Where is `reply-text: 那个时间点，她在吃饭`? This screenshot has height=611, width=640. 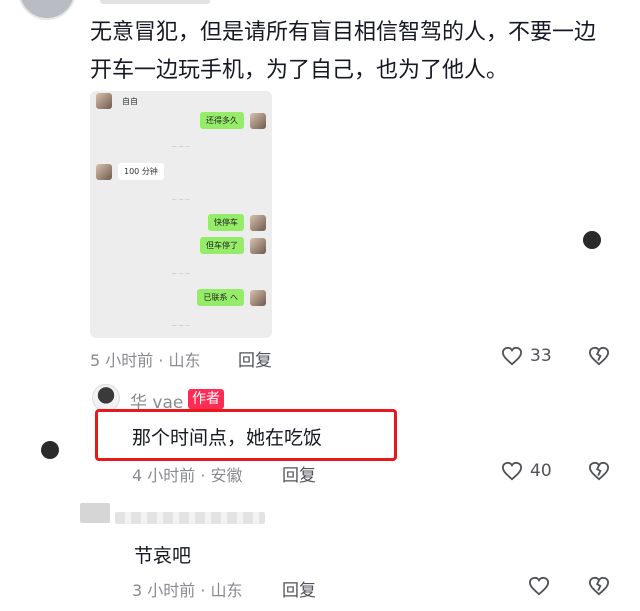
reply-text: 那个时间点，她在吃饭 is located at coordinates (227, 438).